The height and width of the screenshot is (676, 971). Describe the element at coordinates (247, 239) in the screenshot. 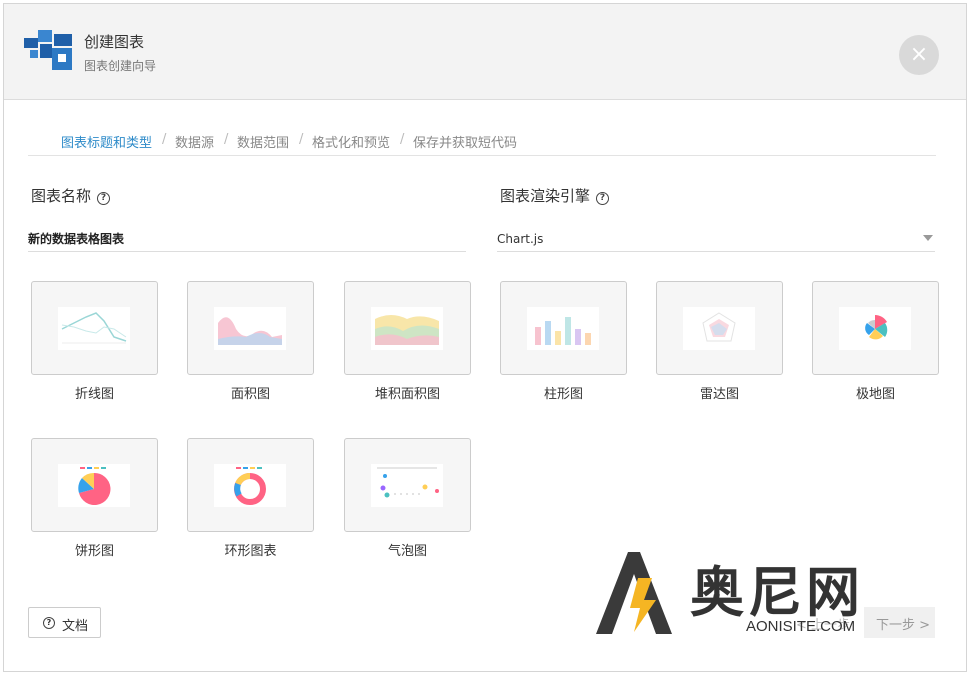

I see `chart-name-input` at that location.